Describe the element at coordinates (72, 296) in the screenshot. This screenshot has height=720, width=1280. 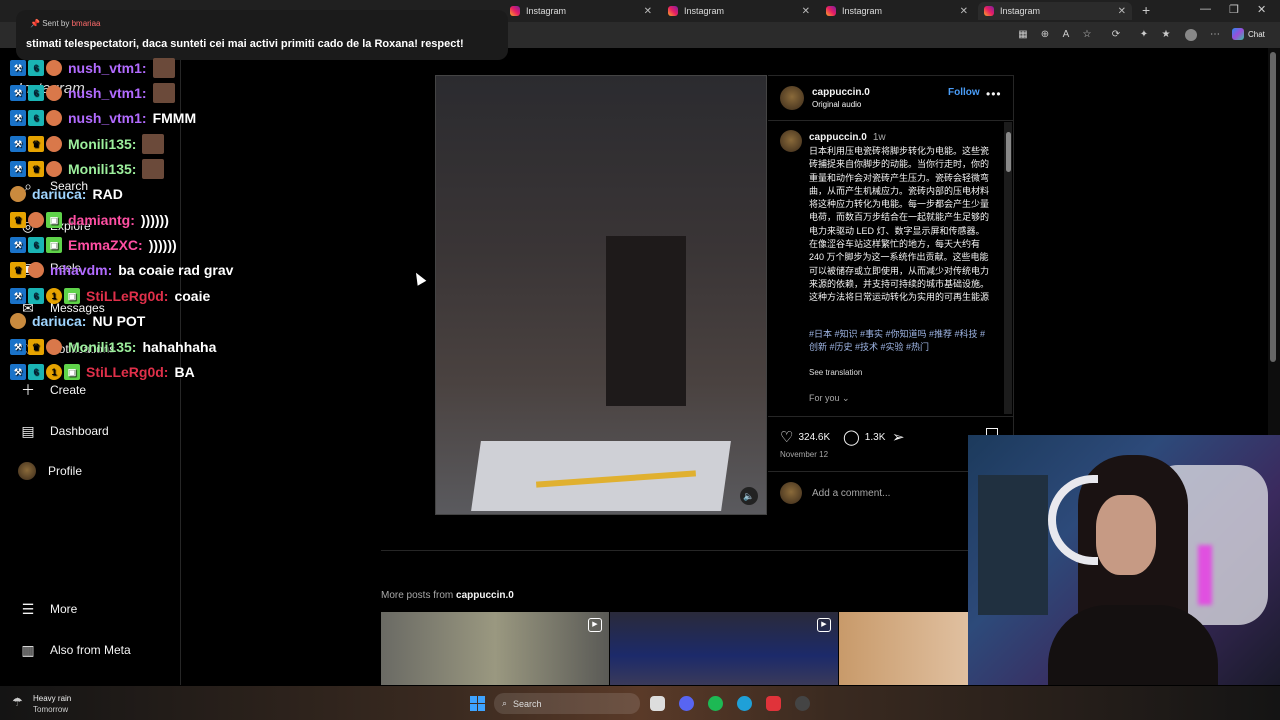
I see `gift-badge-icon: ▣` at that location.